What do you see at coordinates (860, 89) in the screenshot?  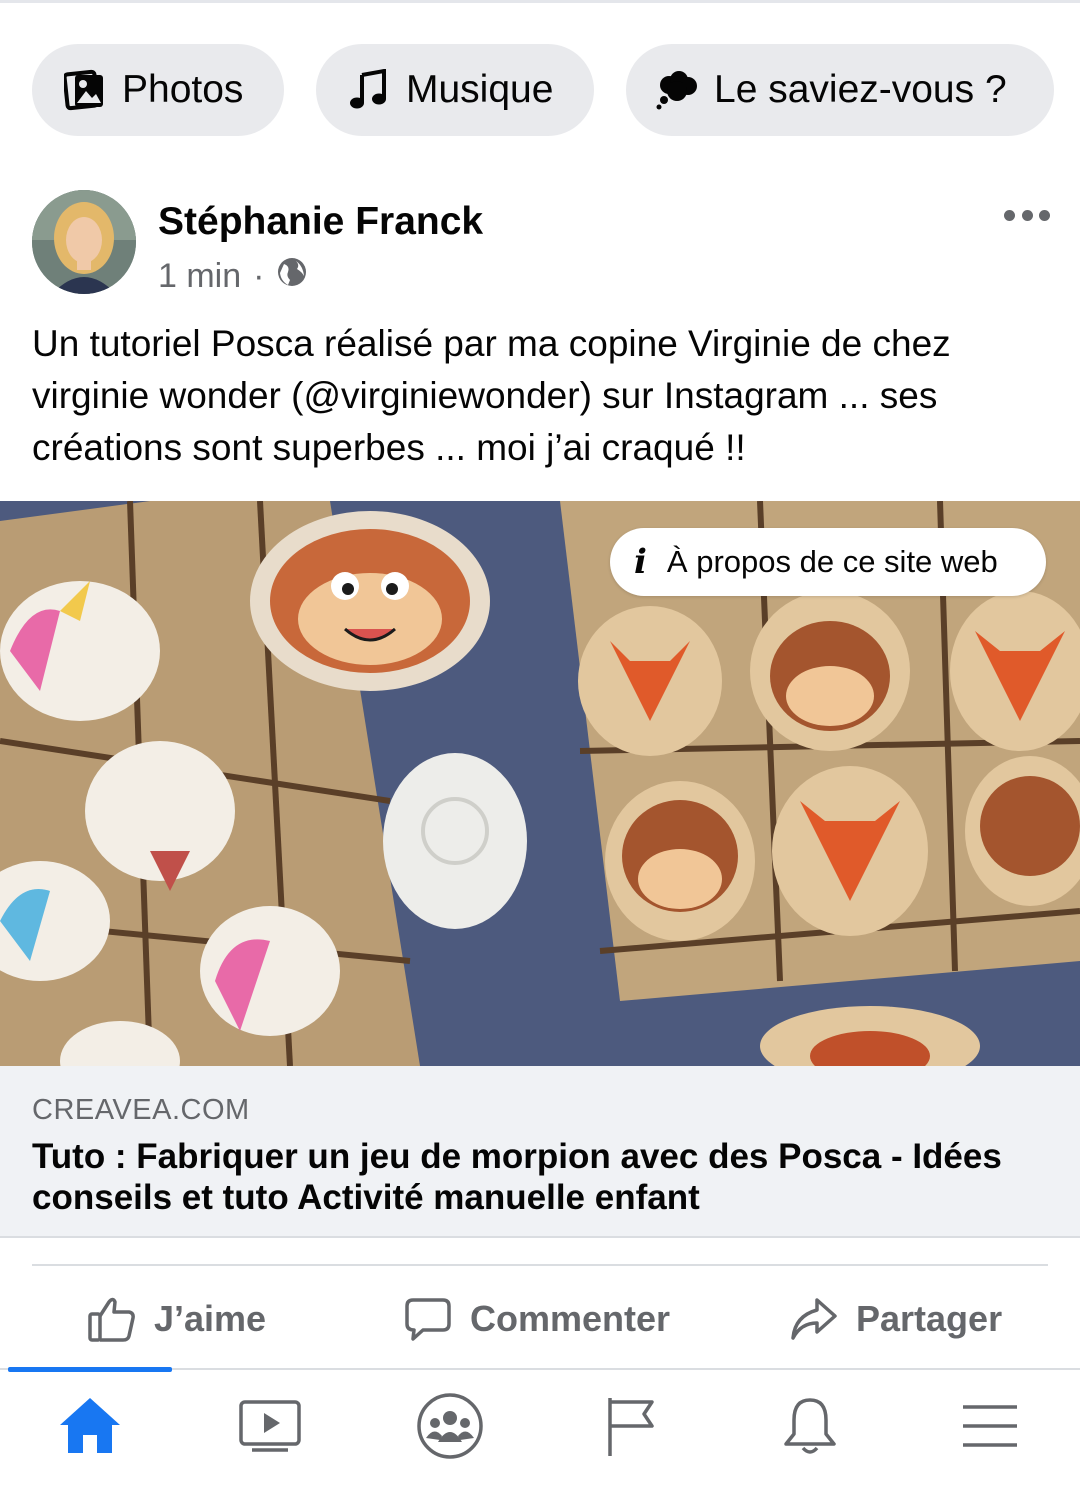 I see `did-you-know-chip-label: Le saviez-vous ?` at bounding box center [860, 89].